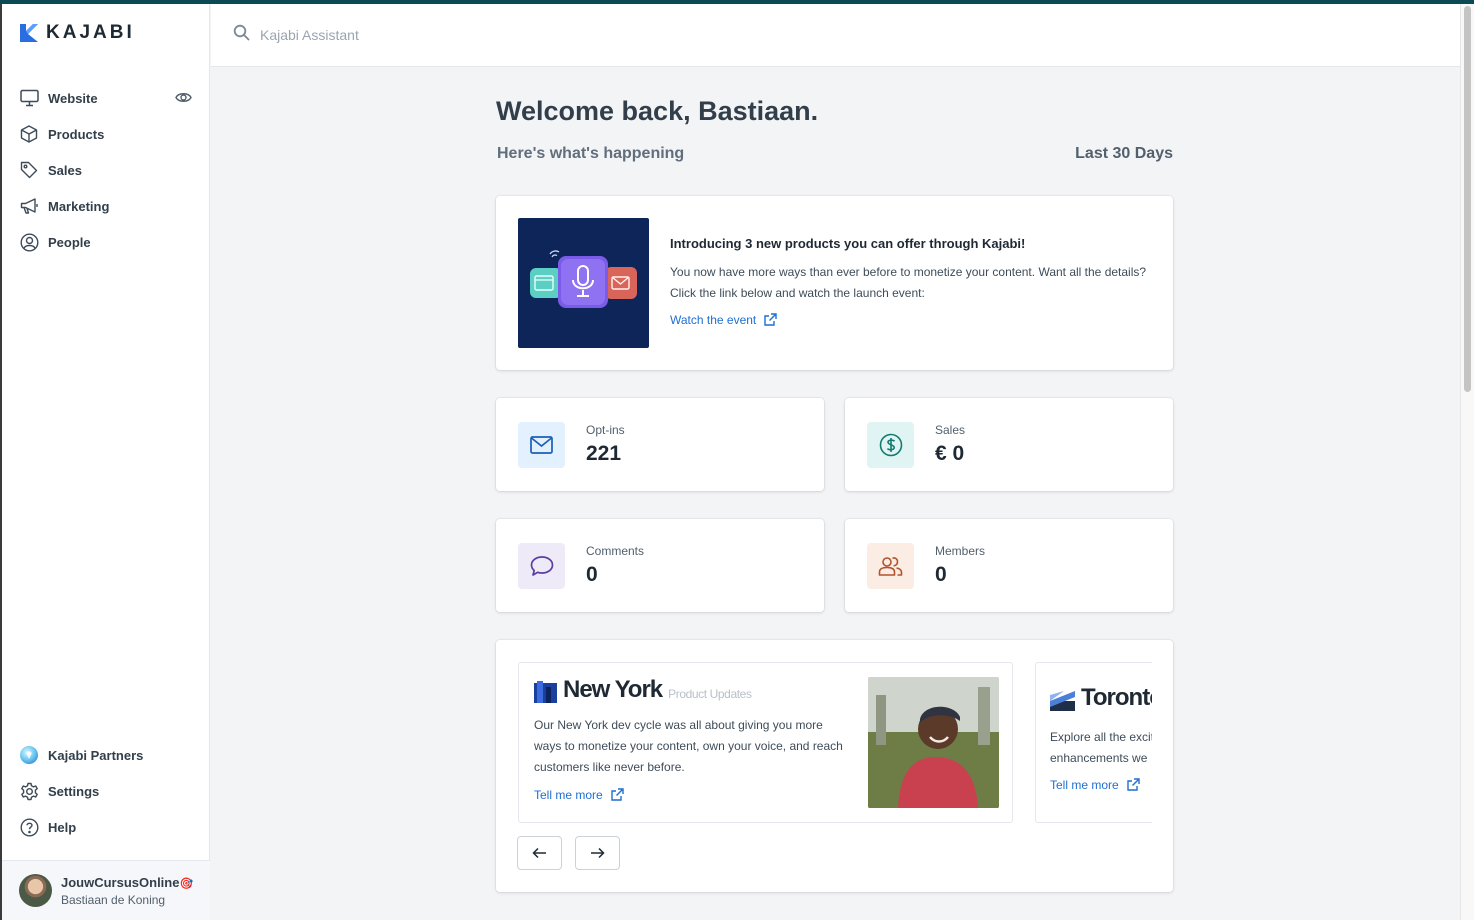 This screenshot has height=920, width=1474. What do you see at coordinates (29, 134) in the screenshot?
I see `box-icon` at bounding box center [29, 134].